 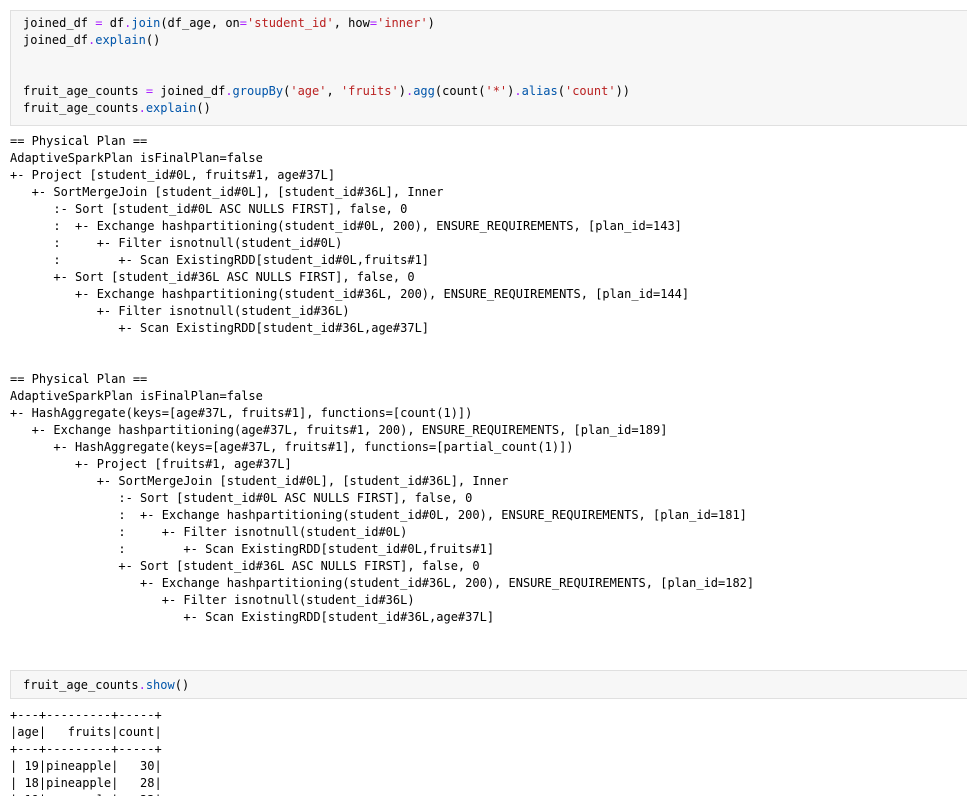 What do you see at coordinates (333, 91) in the screenshot?
I see `code-token: ,` at bounding box center [333, 91].